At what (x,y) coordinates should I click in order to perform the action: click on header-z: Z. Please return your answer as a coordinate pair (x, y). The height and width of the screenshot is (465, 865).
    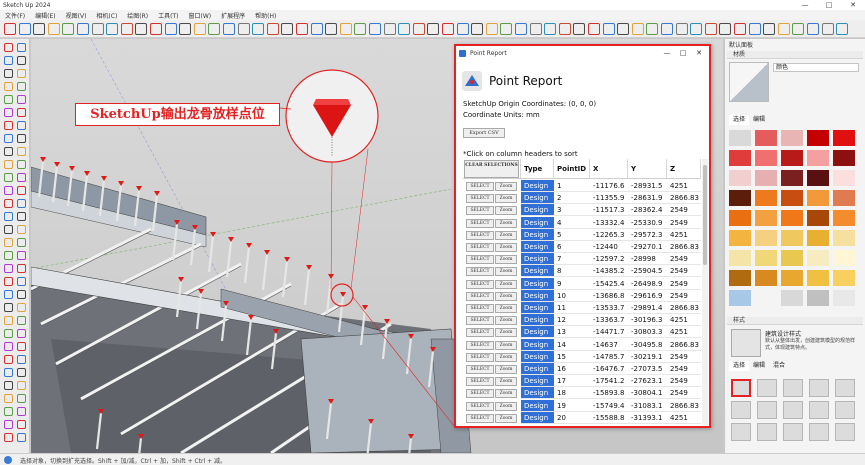
    Looking at the image, I should click on (684, 169).